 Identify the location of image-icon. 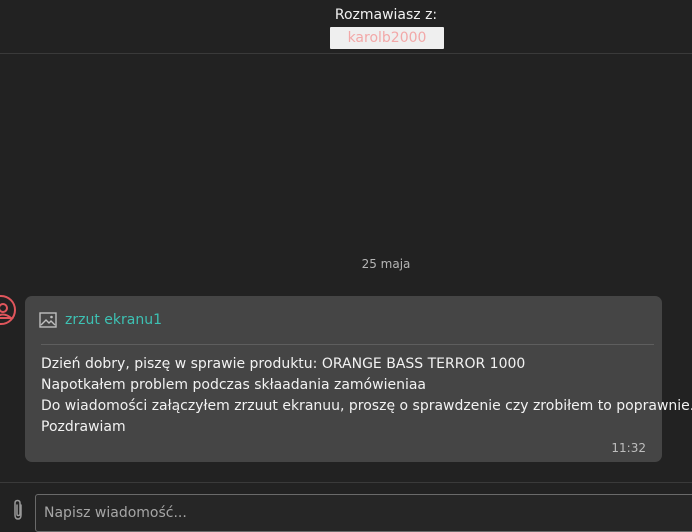
(48, 320).